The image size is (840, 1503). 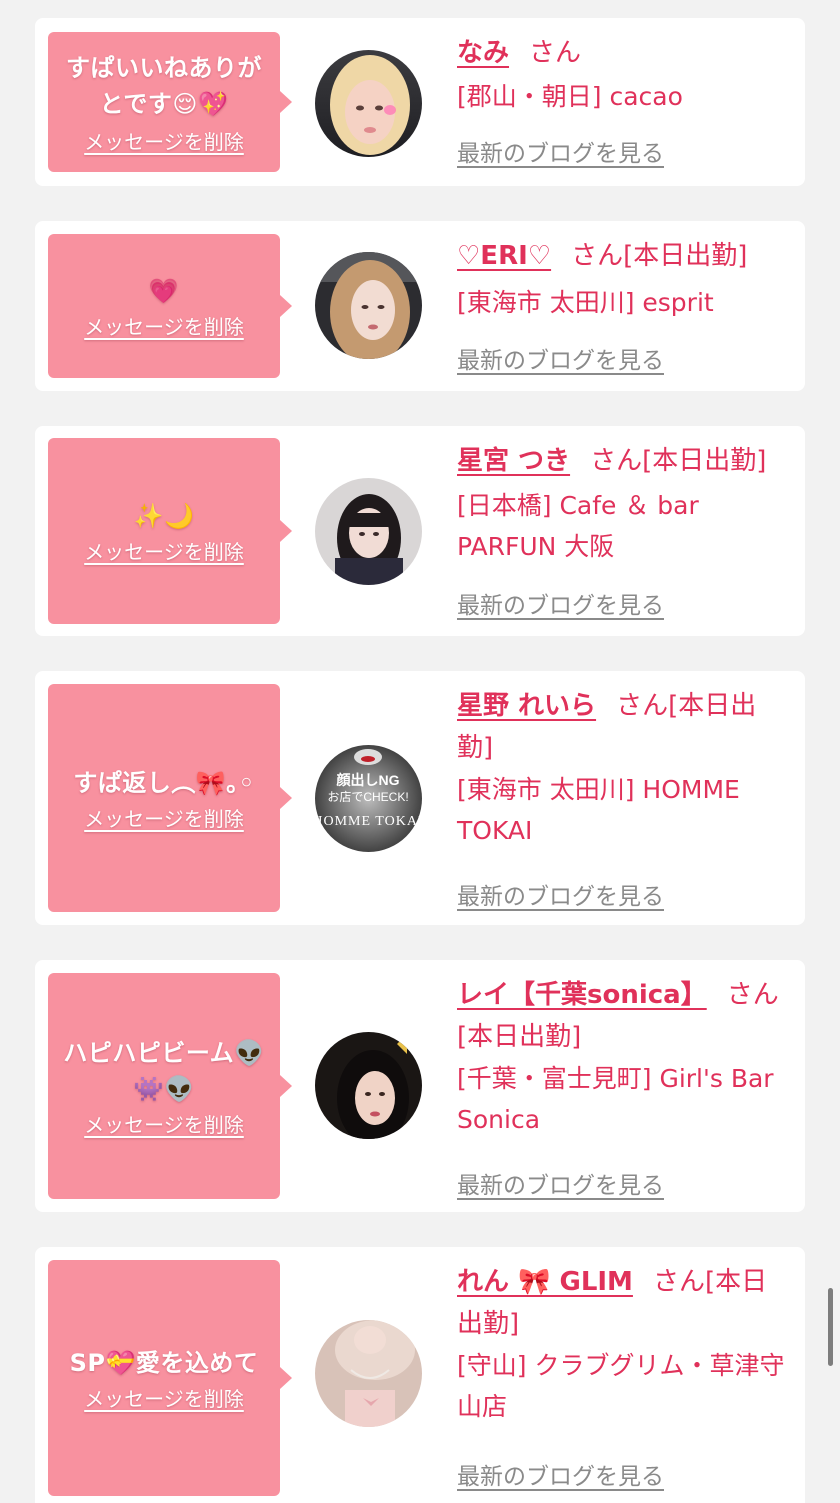 What do you see at coordinates (570, 96) in the screenshot?
I see `shop-info: [郡山・朝日] cacao` at bounding box center [570, 96].